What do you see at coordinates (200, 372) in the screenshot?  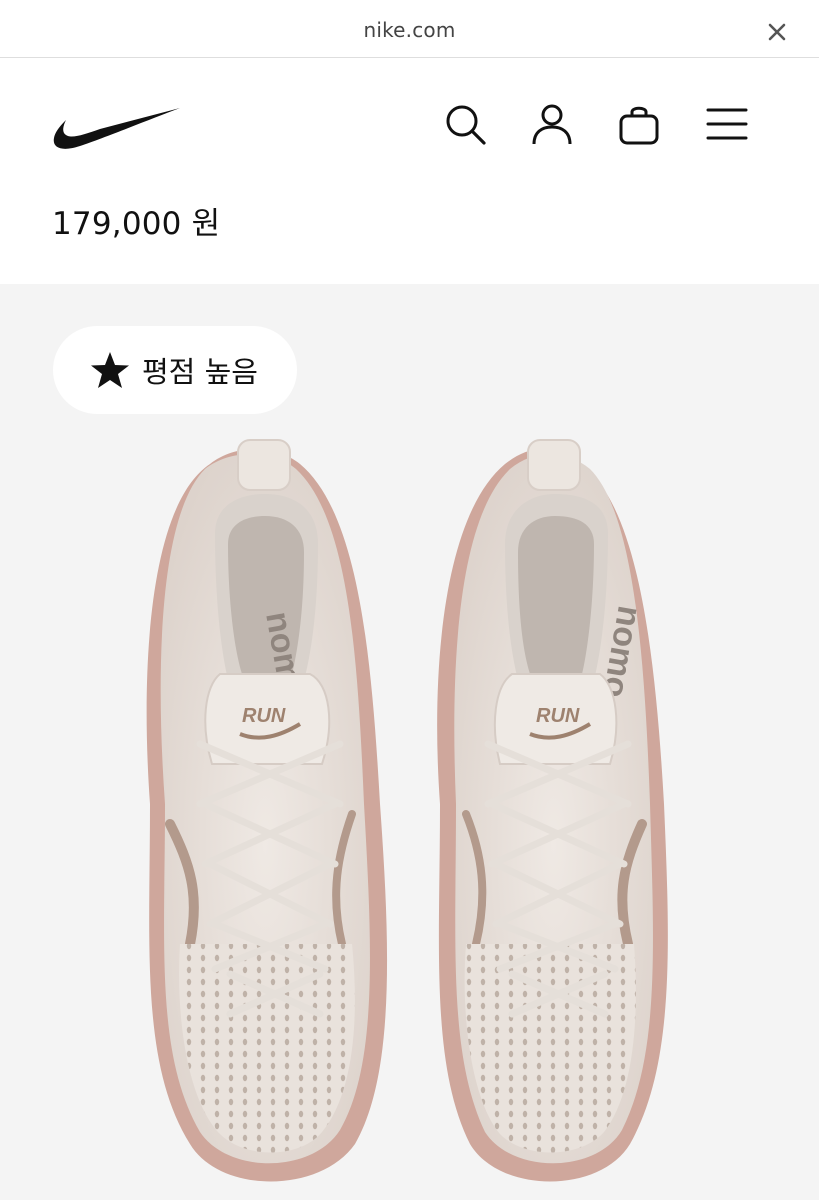 I see `badge-label: 평점 높음` at bounding box center [200, 372].